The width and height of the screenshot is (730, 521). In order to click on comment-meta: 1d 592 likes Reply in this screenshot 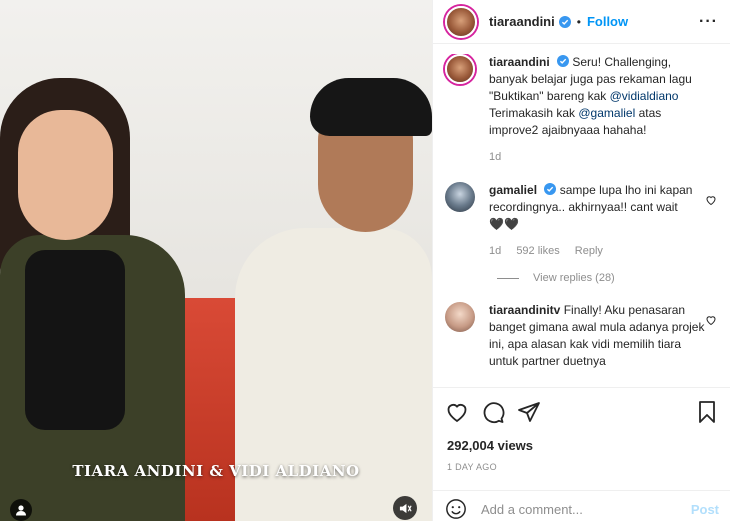, I will do `click(600, 251)`.